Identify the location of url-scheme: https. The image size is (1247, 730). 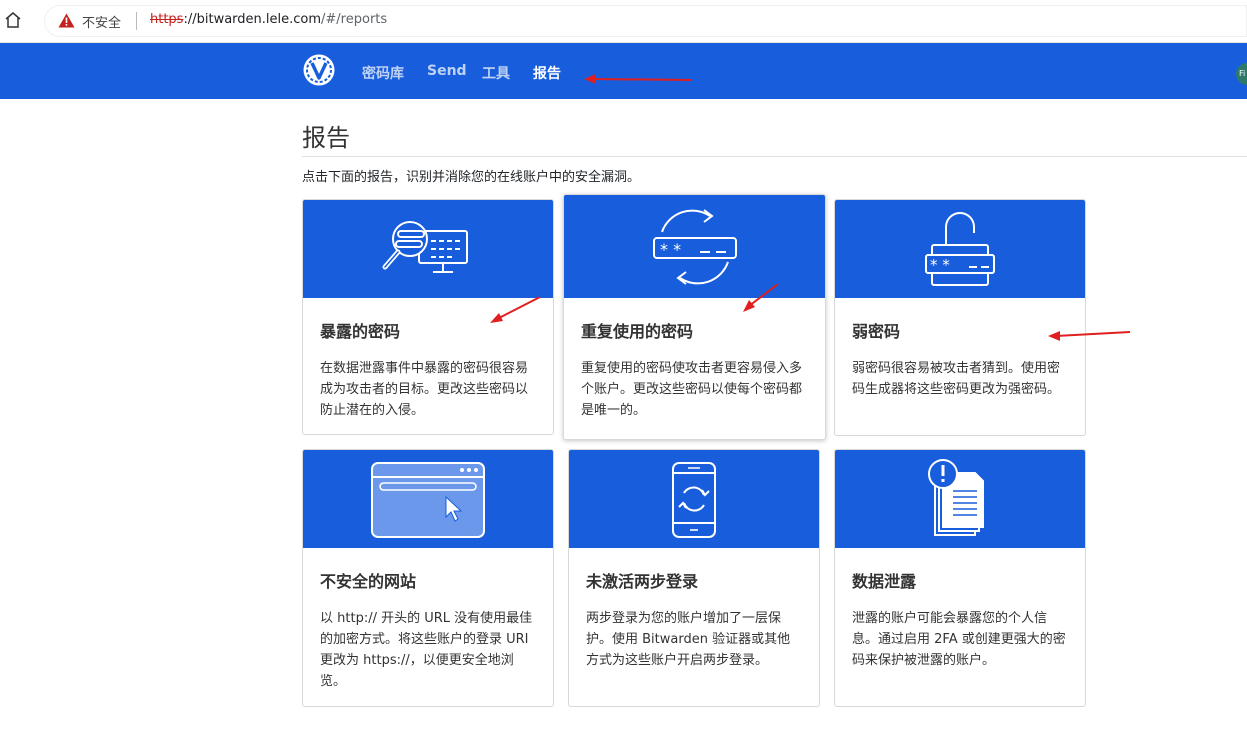
(167, 19).